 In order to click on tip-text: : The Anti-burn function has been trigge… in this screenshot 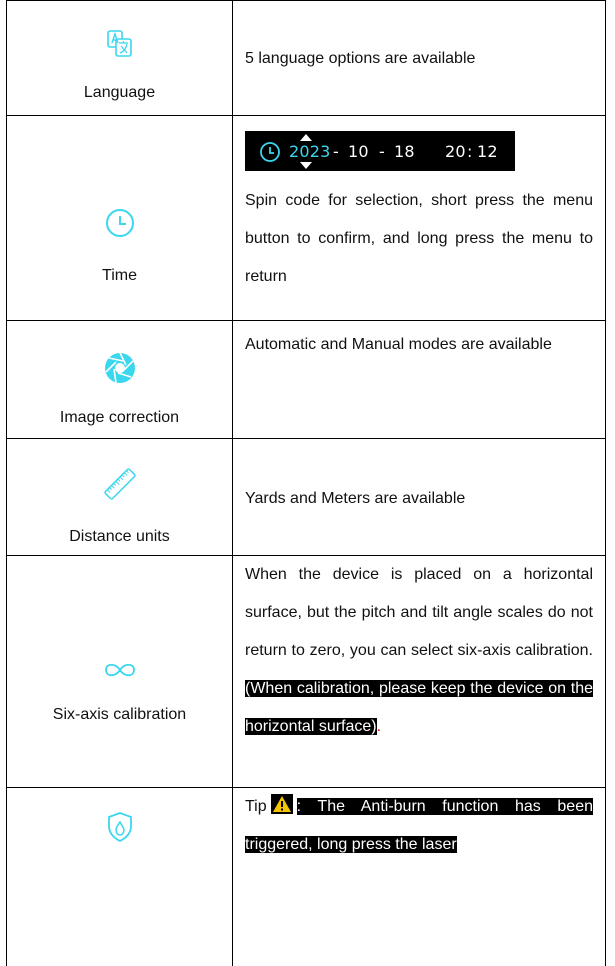, I will do `click(419, 825)`.